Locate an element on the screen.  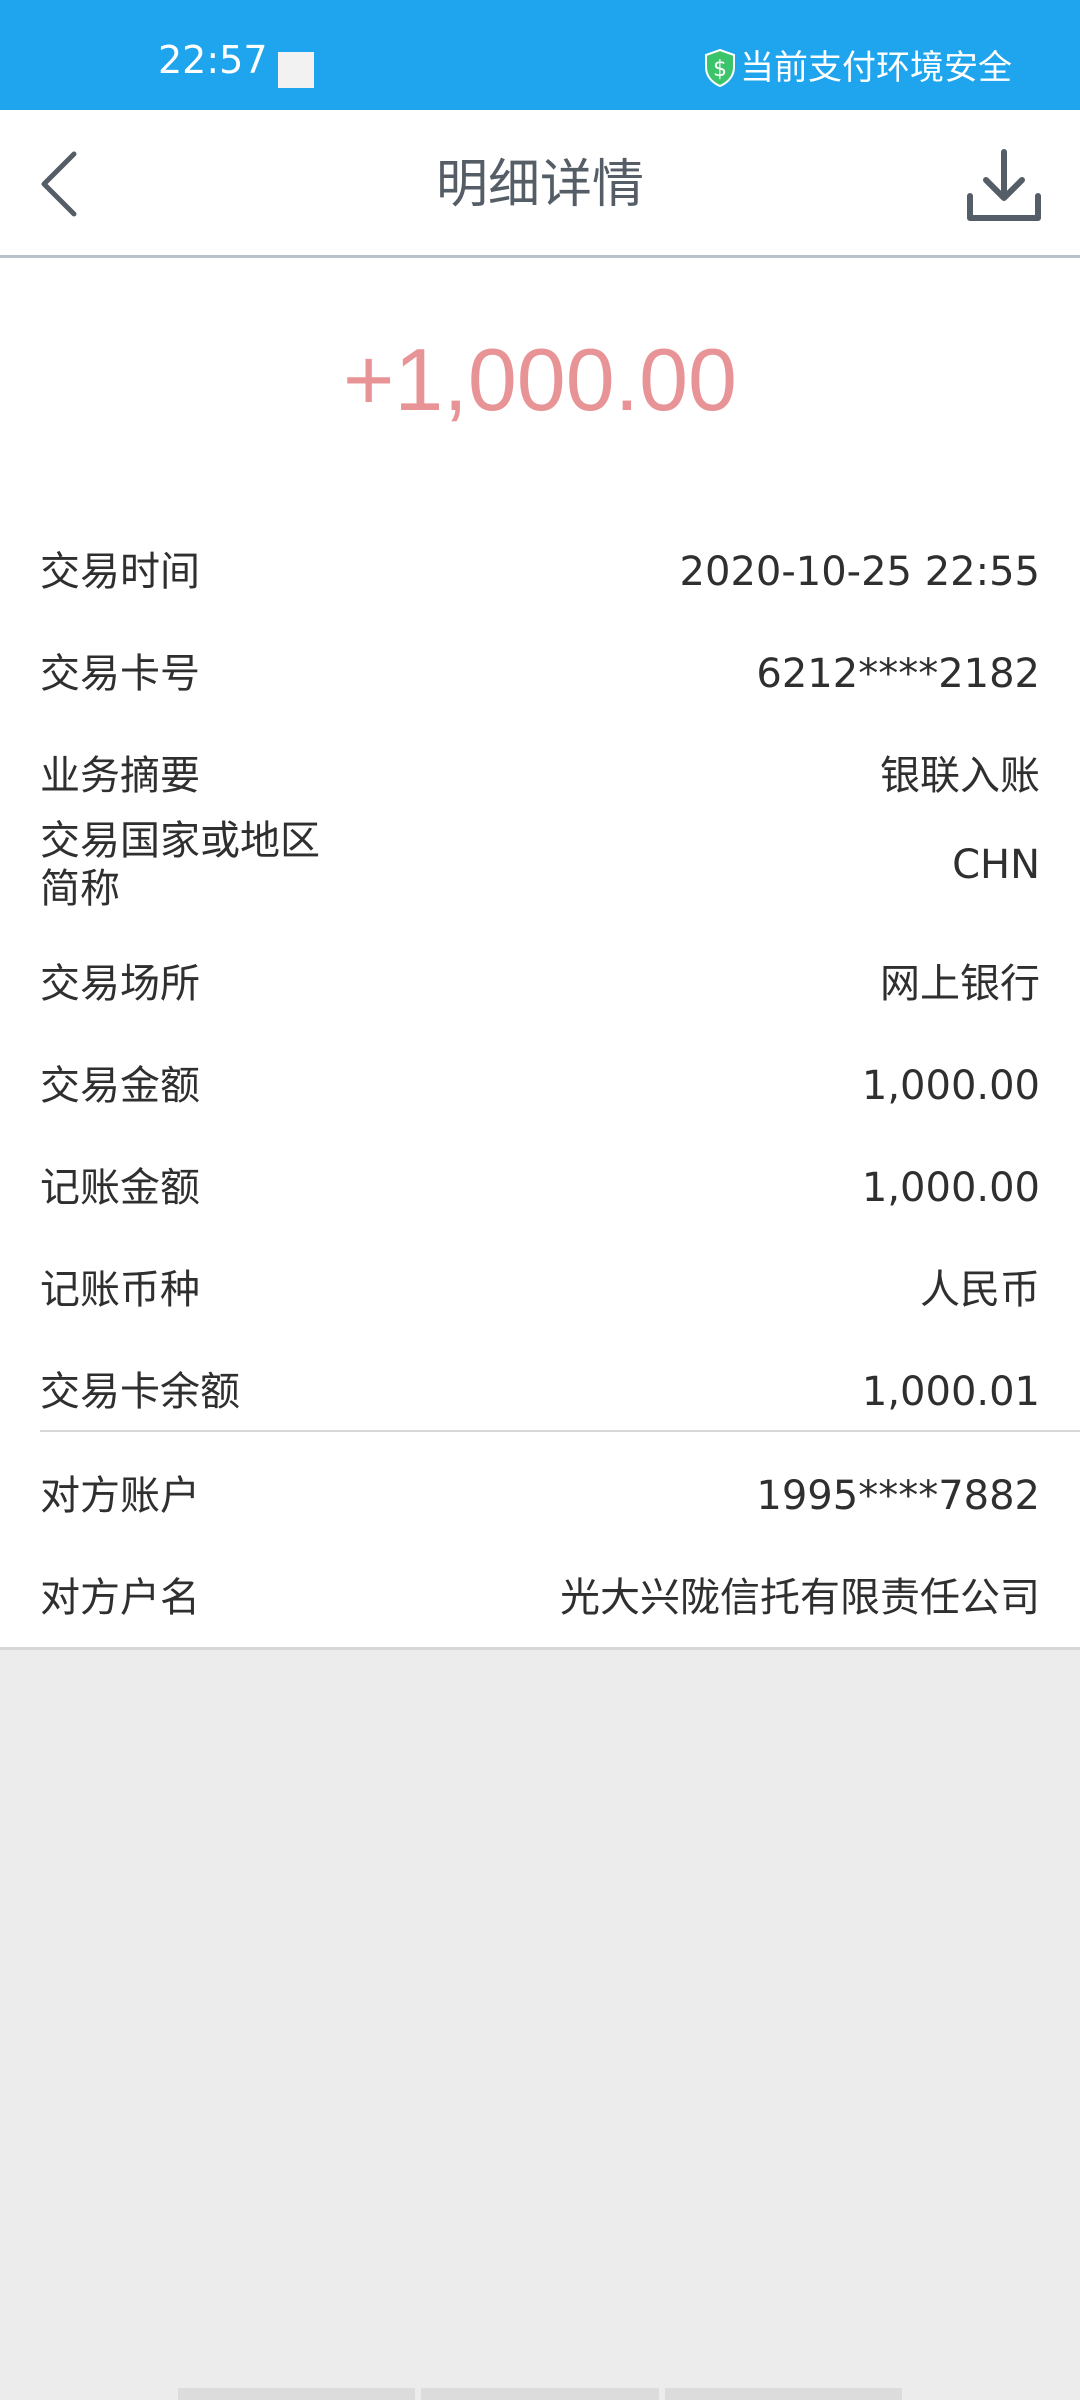
detail-value: 人民币 is located at coordinates (980, 1290).